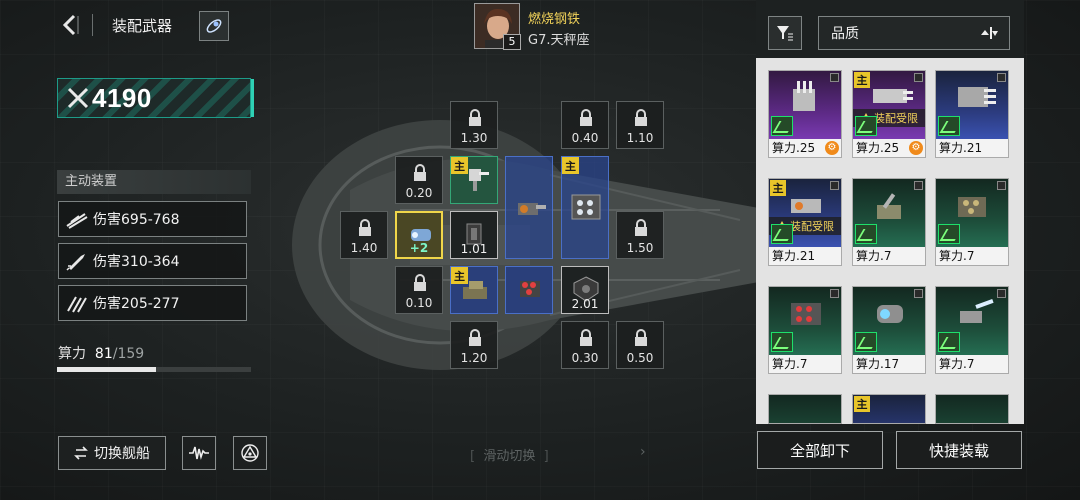  I want to click on locked-slot: 1.30, so click(474, 125).